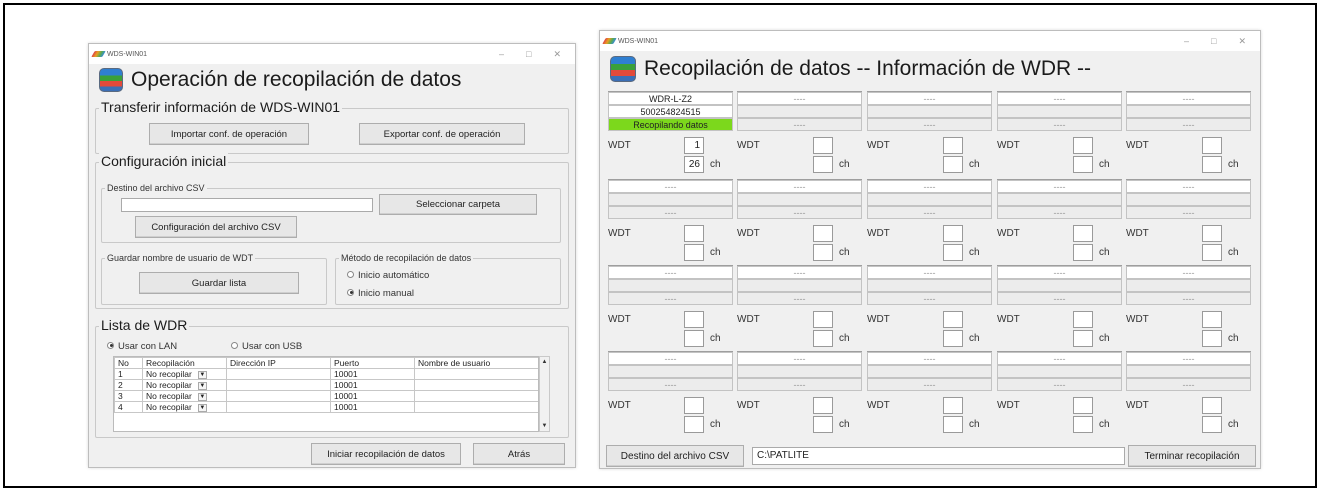 Image resolution: width=1321 pixels, height=491 pixels. Describe the element at coordinates (234, 345) in the screenshot. I see `radio-icon` at that location.